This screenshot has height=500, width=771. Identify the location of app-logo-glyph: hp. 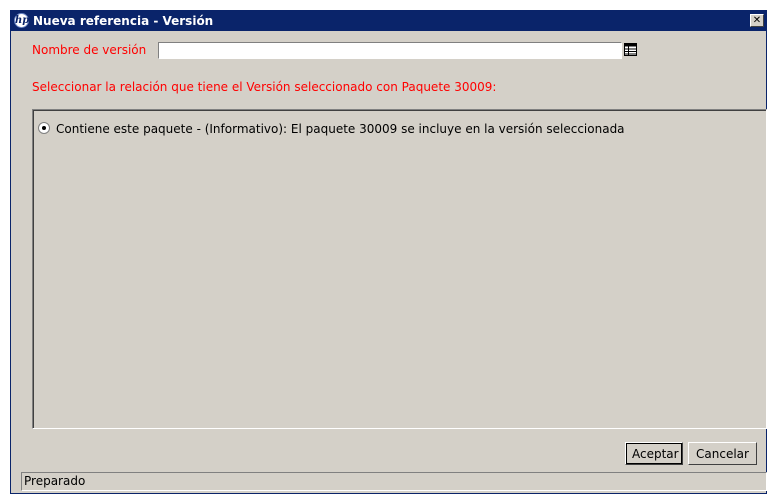
(22, 20).